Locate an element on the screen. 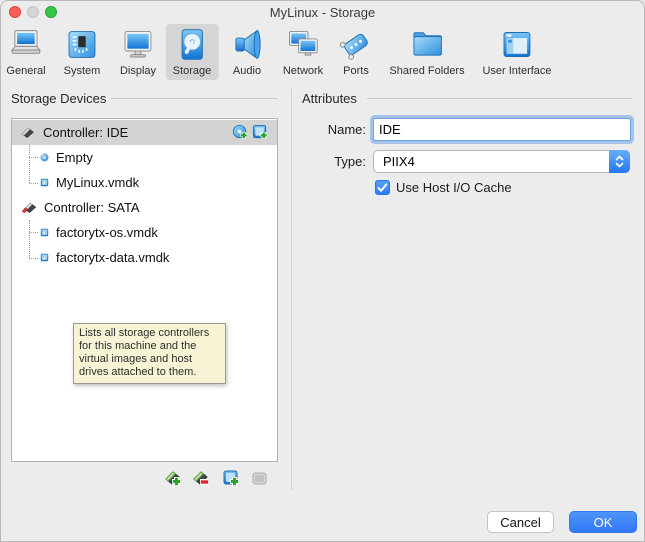 The height and width of the screenshot is (542, 645). tab-label: Display is located at coordinates (138, 71).